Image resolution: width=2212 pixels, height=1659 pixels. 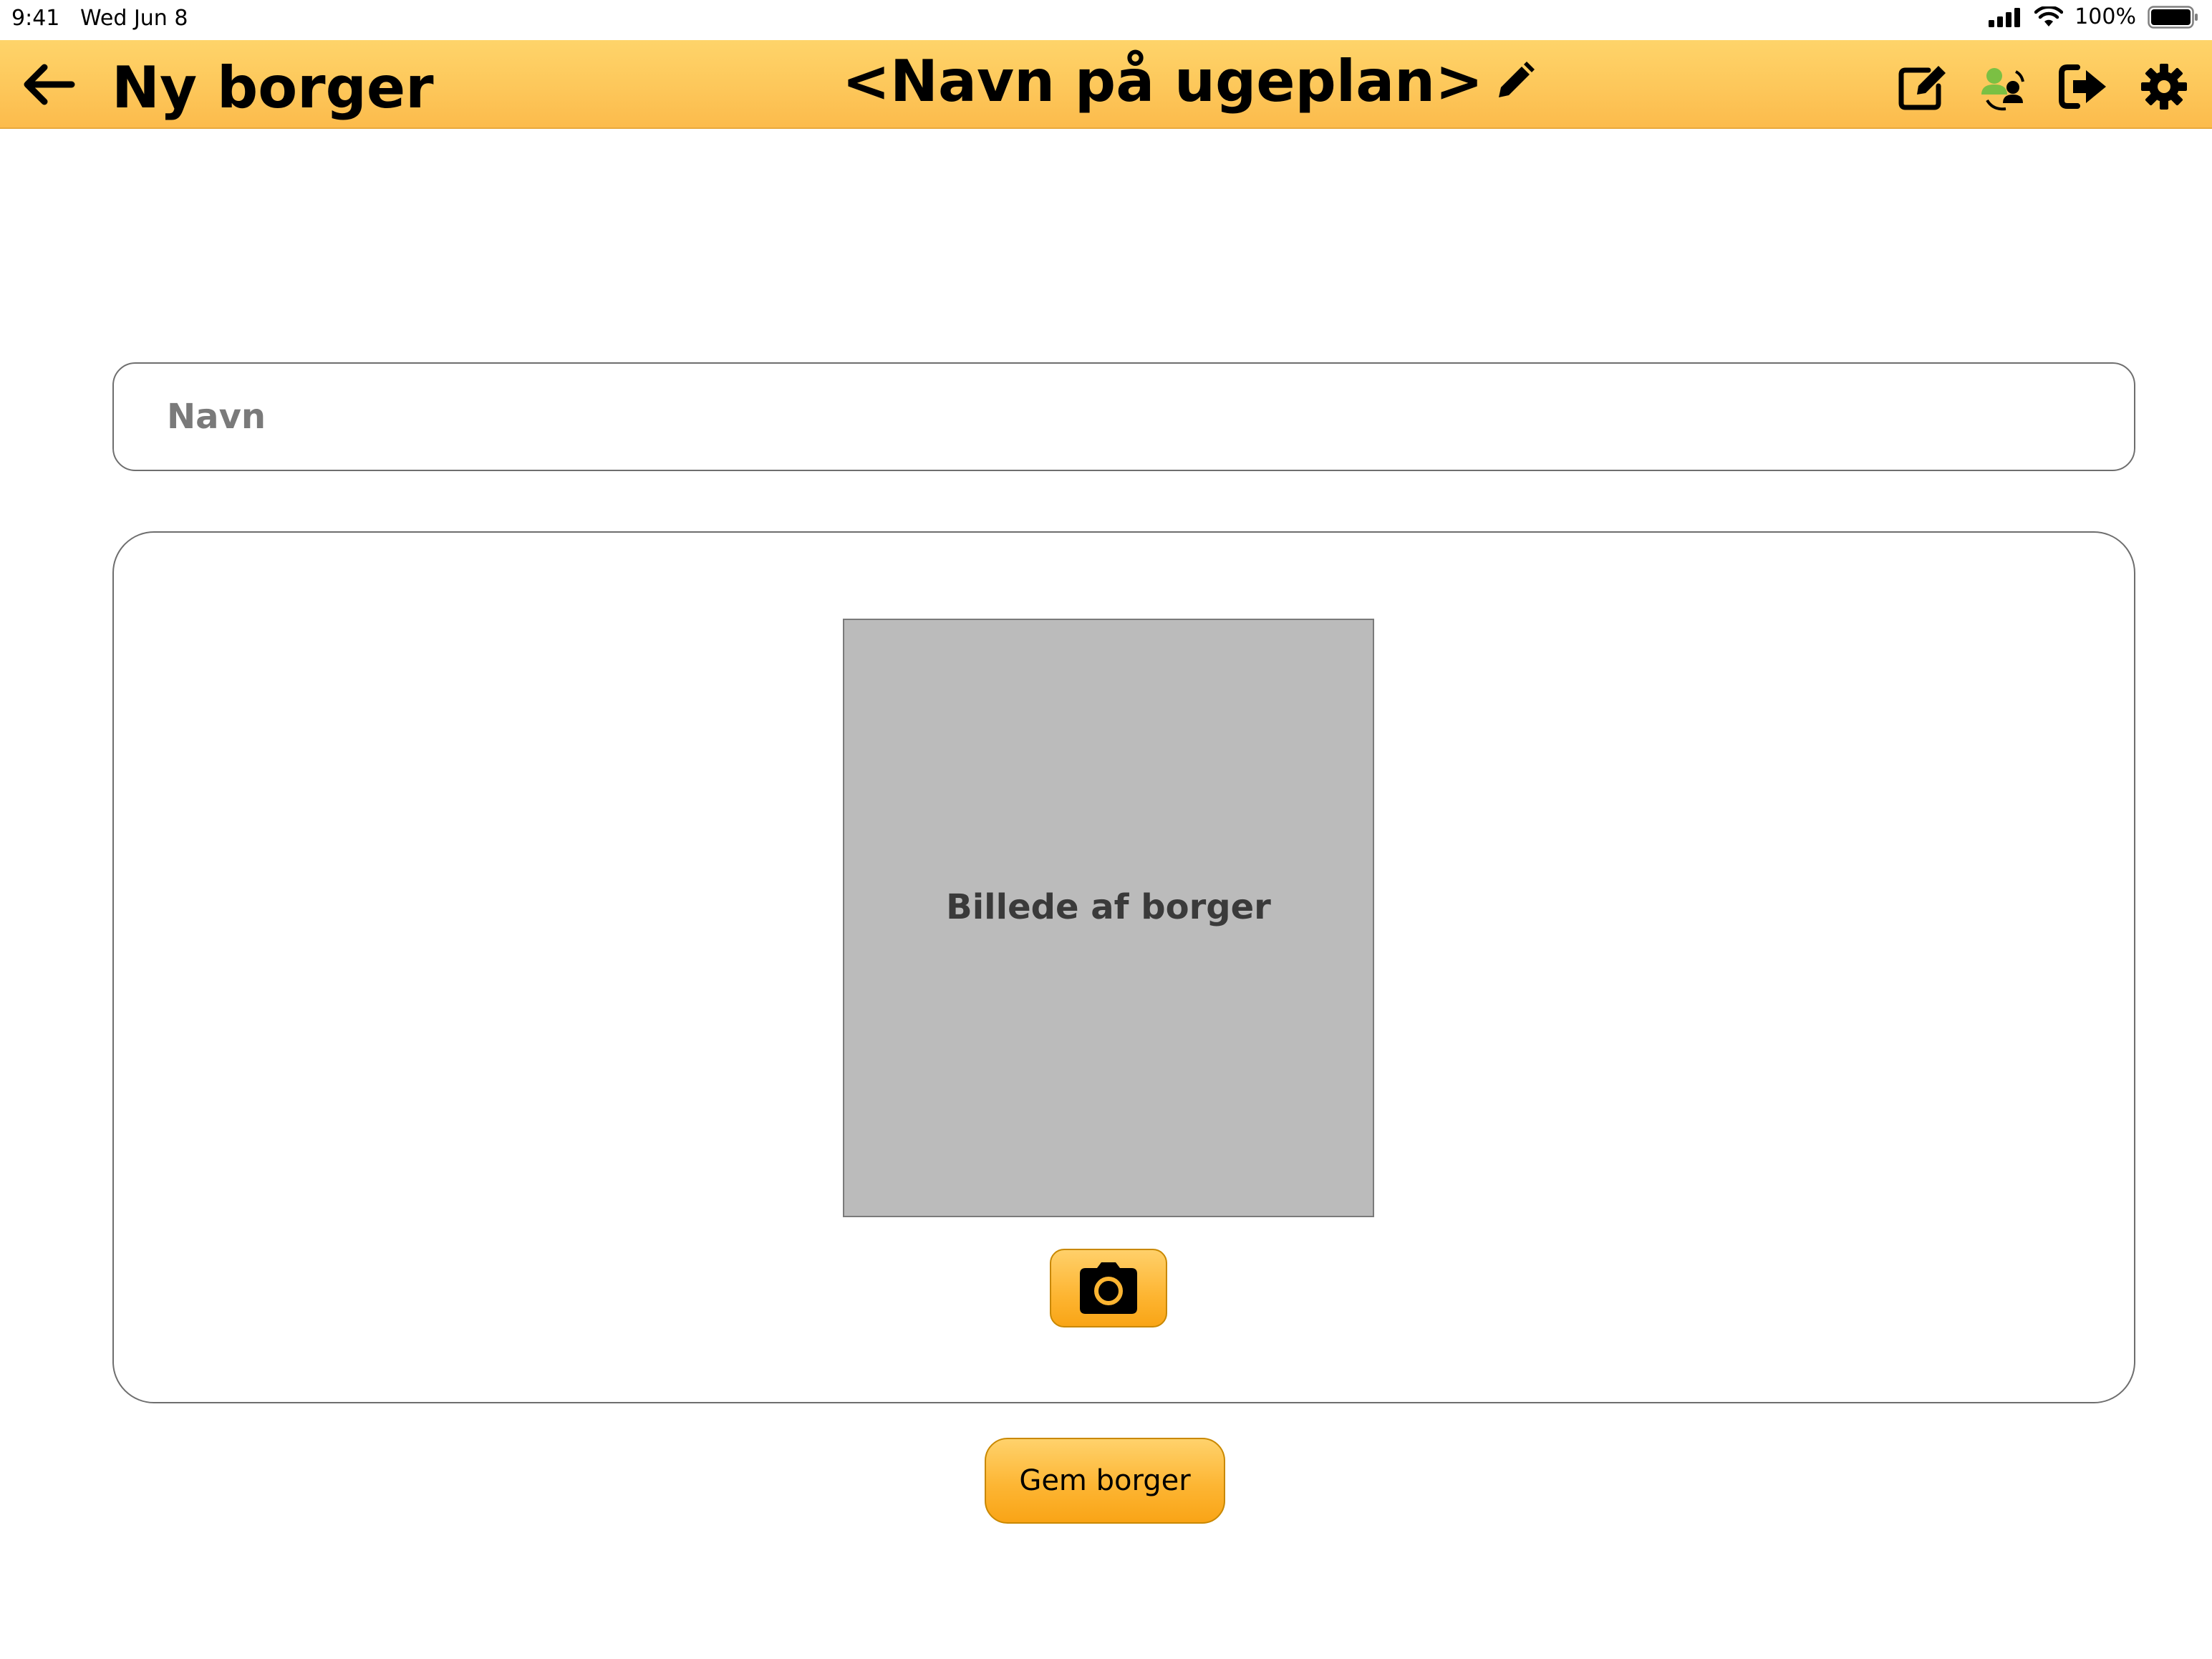 I want to click on take-picture-button, so click(x=1108, y=1288).